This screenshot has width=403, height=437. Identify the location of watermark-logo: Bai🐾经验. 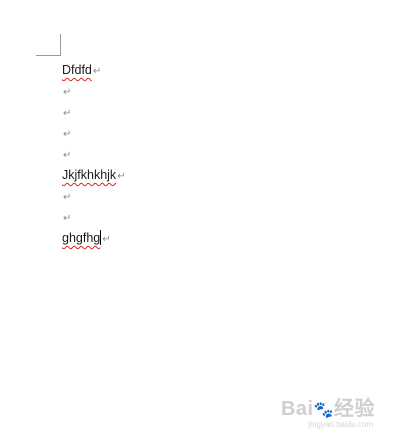
(328, 406).